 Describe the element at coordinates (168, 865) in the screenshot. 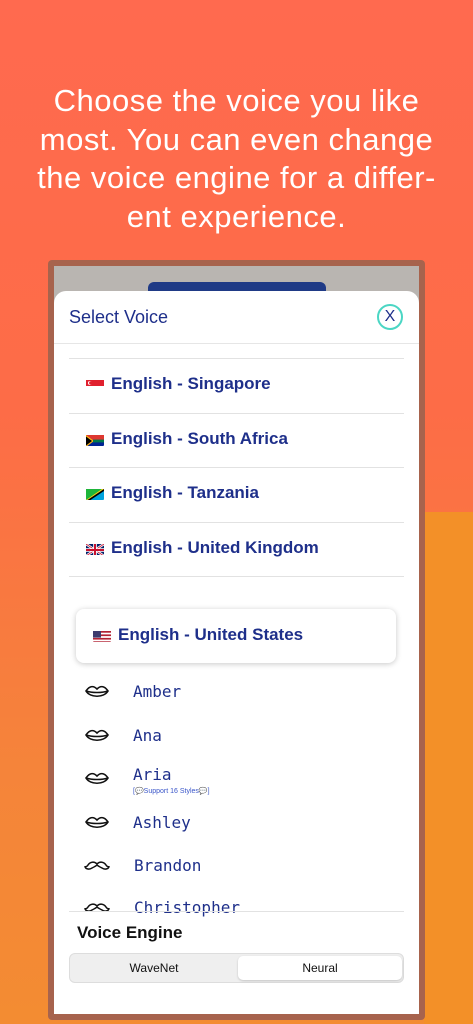

I see `voice-name: Brandon` at that location.